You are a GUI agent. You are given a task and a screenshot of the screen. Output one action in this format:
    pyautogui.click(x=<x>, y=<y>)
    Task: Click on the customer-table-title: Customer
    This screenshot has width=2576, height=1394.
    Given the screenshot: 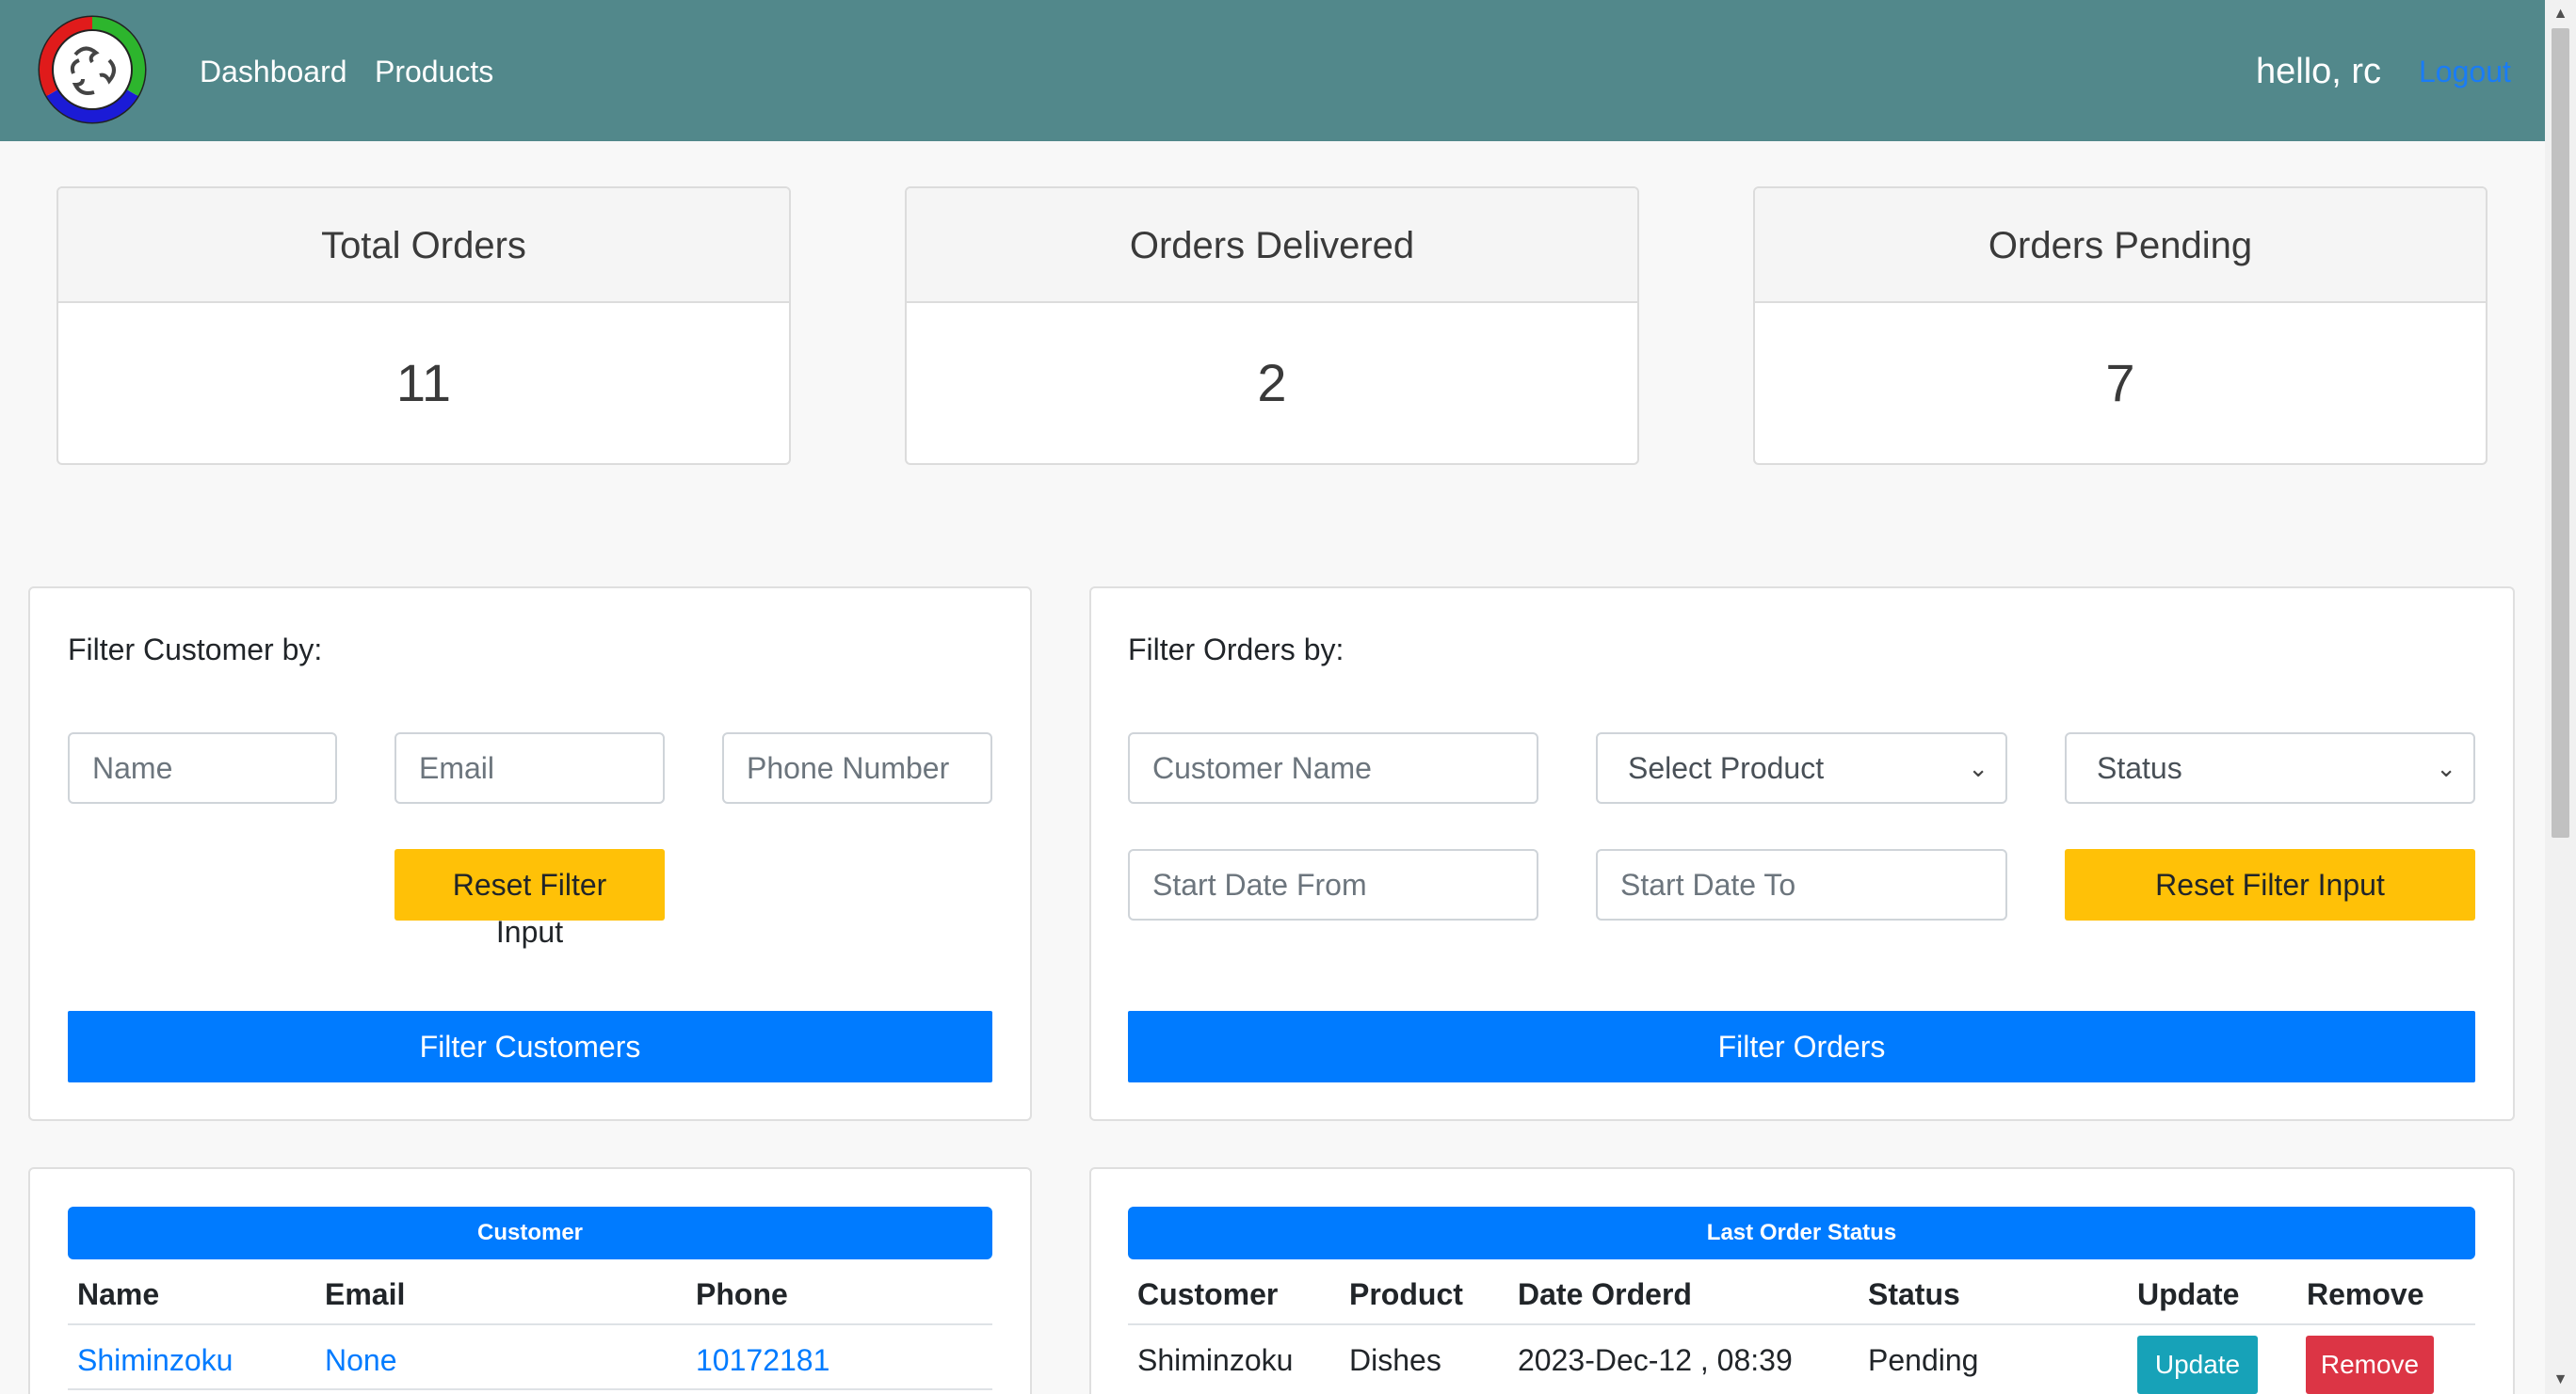 What is the action you would take?
    pyautogui.click(x=530, y=1233)
    